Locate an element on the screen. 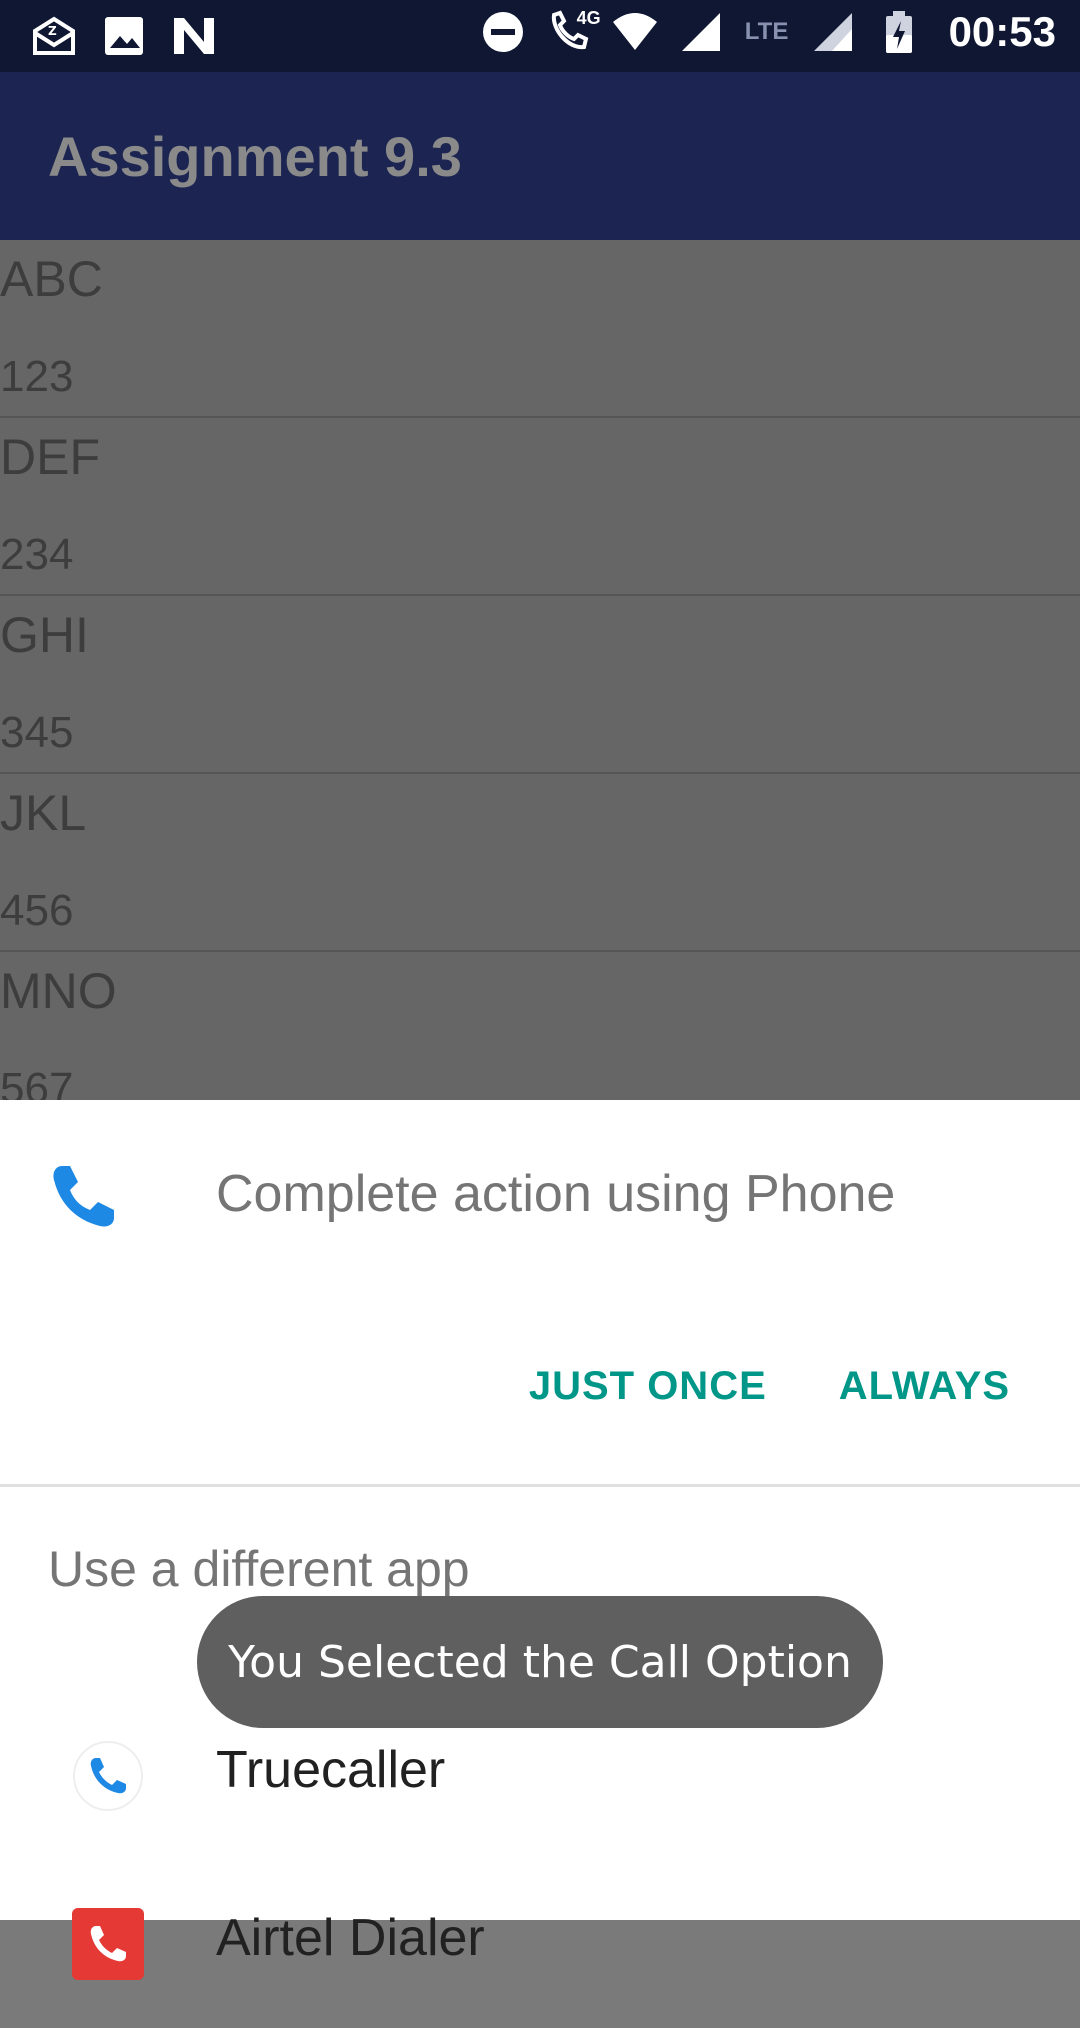  wifi-call-icon: 4G is located at coordinates (573, 32).